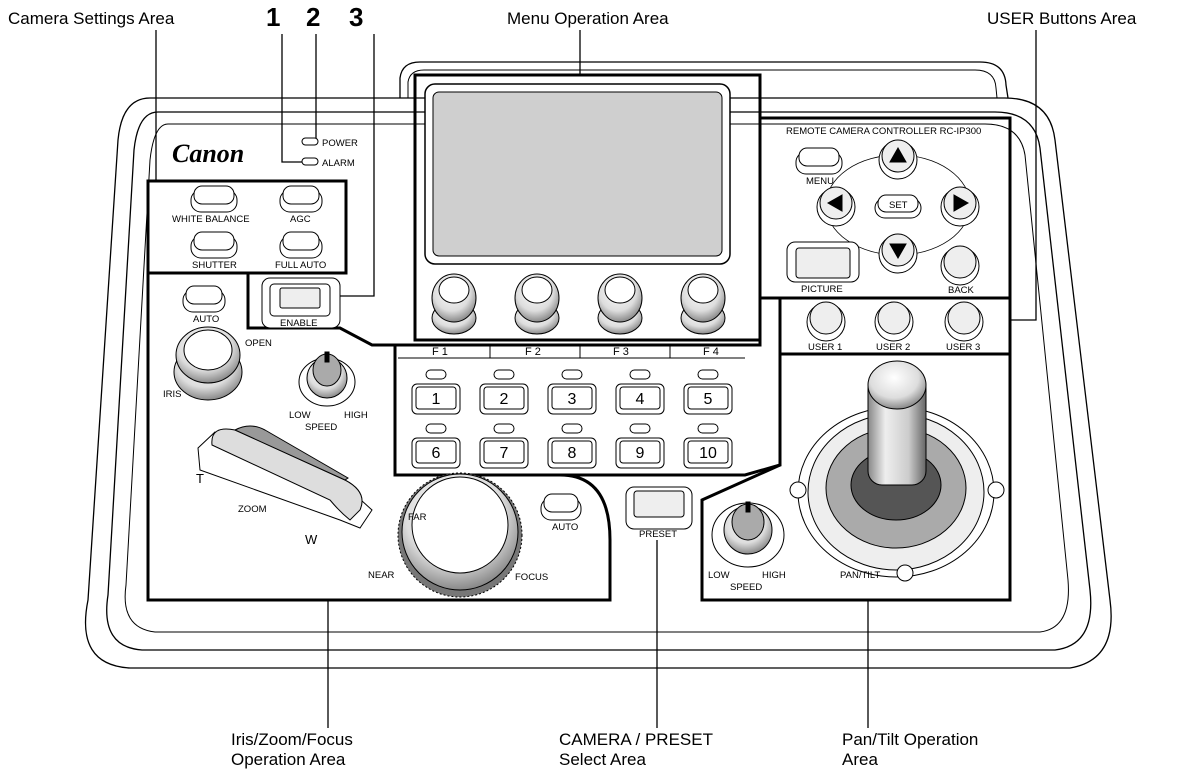 The width and height of the screenshot is (1179, 776). What do you see at coordinates (708, 399) in the screenshot?
I see `camera-key-label-5: 5` at bounding box center [708, 399].